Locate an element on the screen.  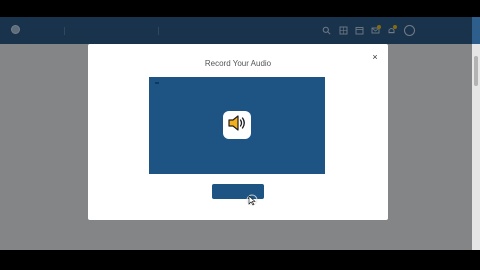
letterbox-top is located at coordinates (240, 8).